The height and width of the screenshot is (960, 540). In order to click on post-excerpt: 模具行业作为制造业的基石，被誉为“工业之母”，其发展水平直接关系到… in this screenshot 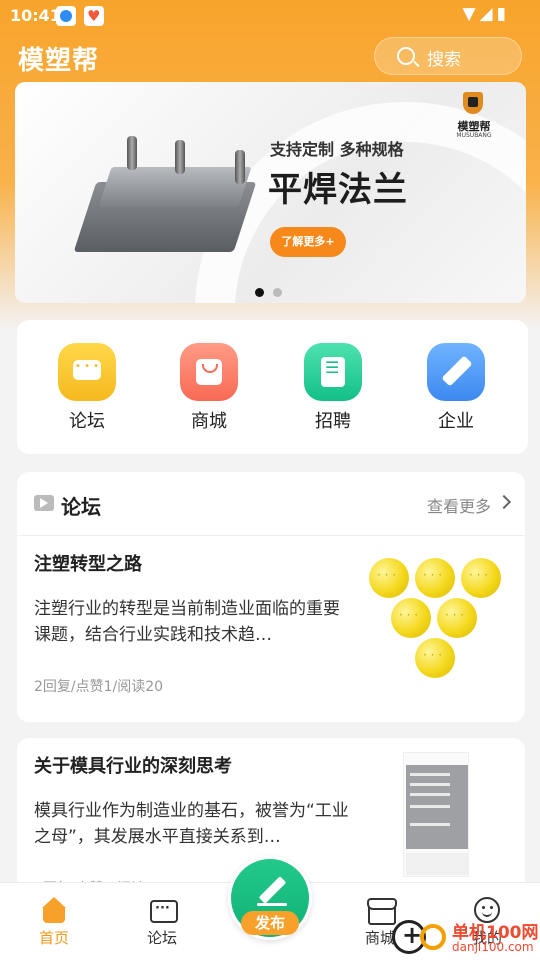, I will do `click(191, 824)`.